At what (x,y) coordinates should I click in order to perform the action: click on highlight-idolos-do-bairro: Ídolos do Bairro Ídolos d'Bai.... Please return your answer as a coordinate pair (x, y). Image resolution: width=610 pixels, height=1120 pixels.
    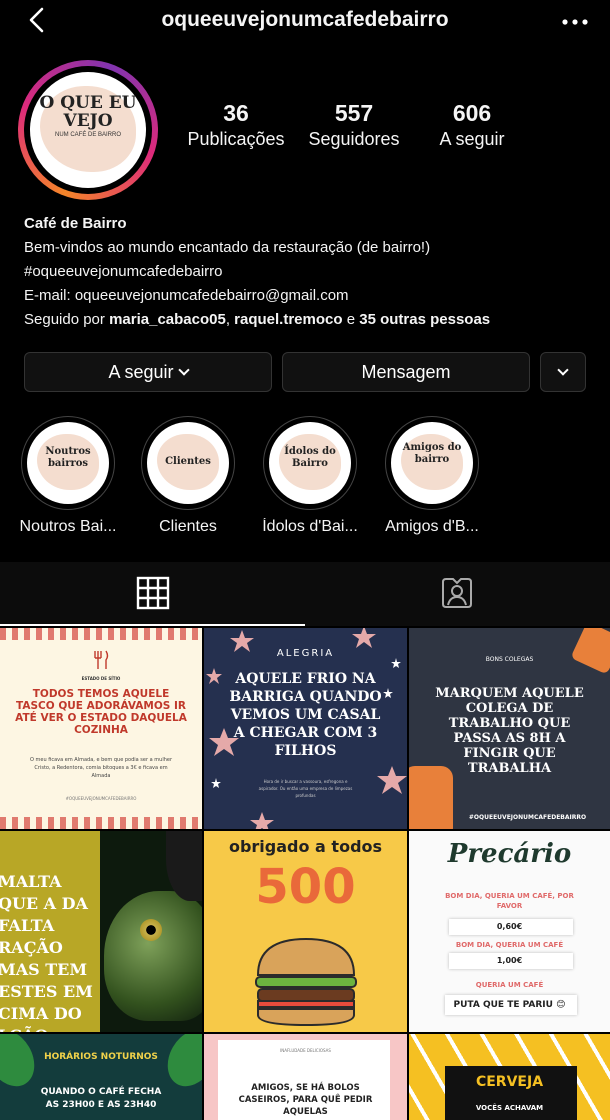
    Looking at the image, I should click on (310, 476).